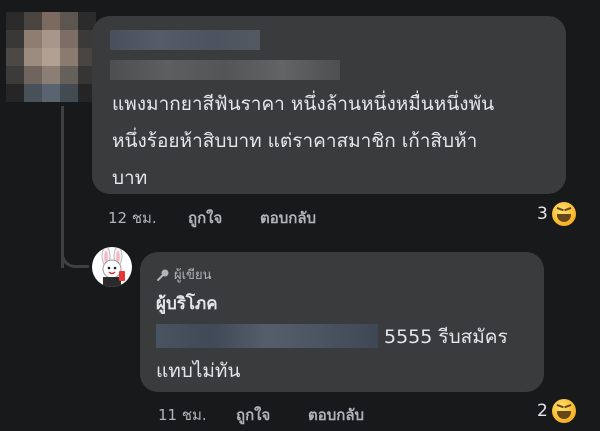  Describe the element at coordinates (112, 267) in the screenshot. I see `author-avatar` at that location.